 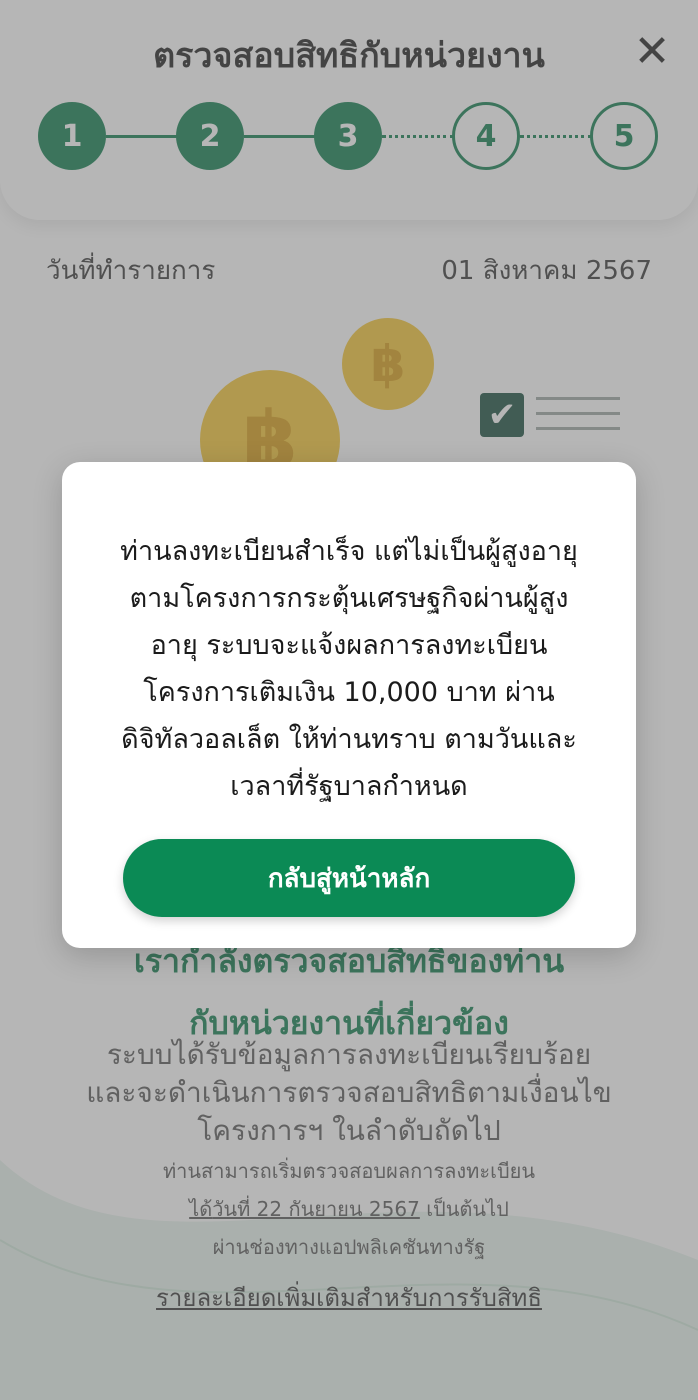 I want to click on dialog-message-line: เวลาที่รัฐบาลกำหนด, so click(x=349, y=786).